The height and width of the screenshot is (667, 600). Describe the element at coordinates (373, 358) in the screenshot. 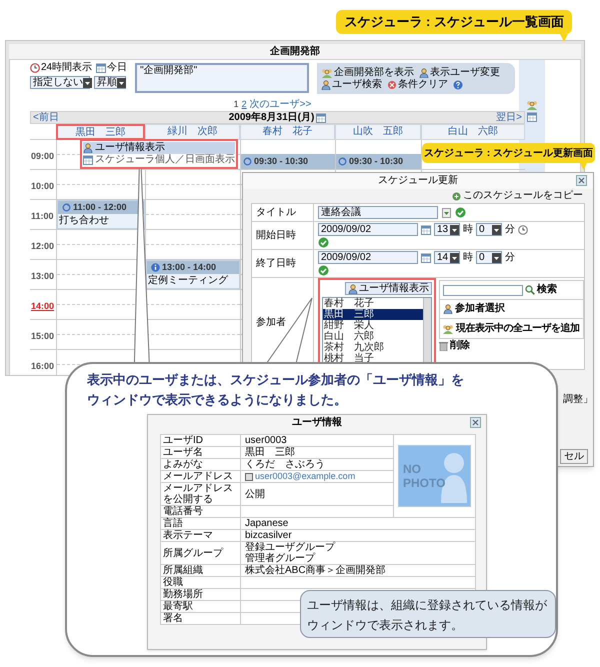

I see `participant-item: 桃村 当子` at that location.